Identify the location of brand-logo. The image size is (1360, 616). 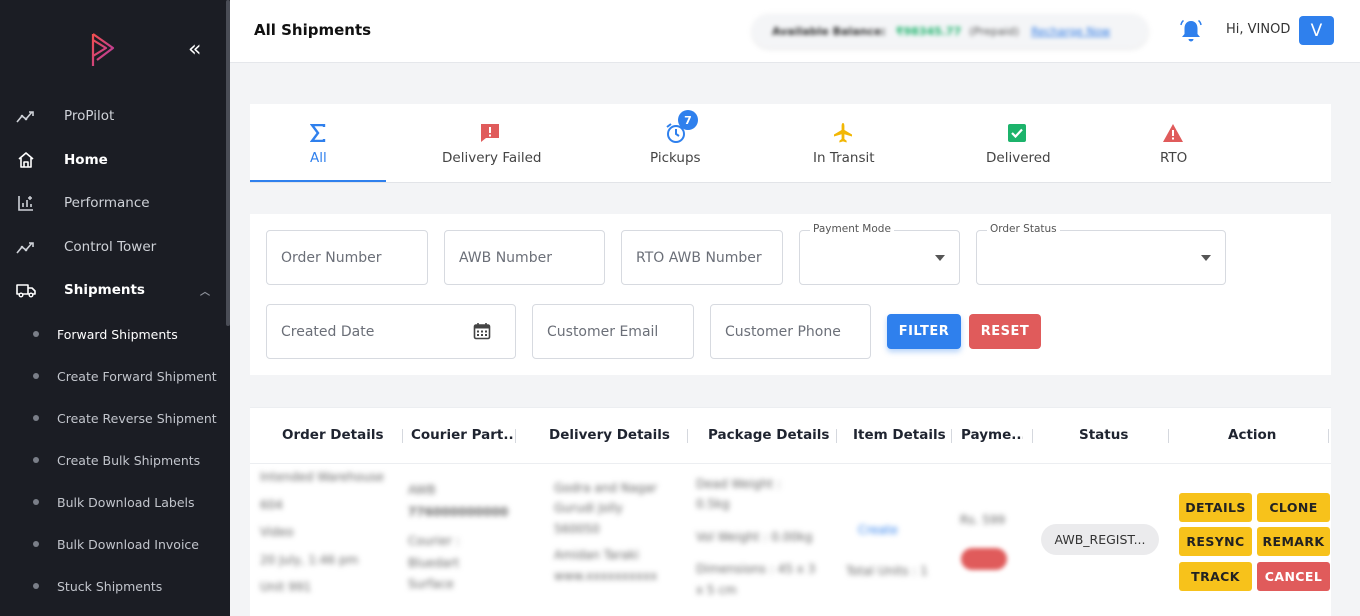
(103, 49).